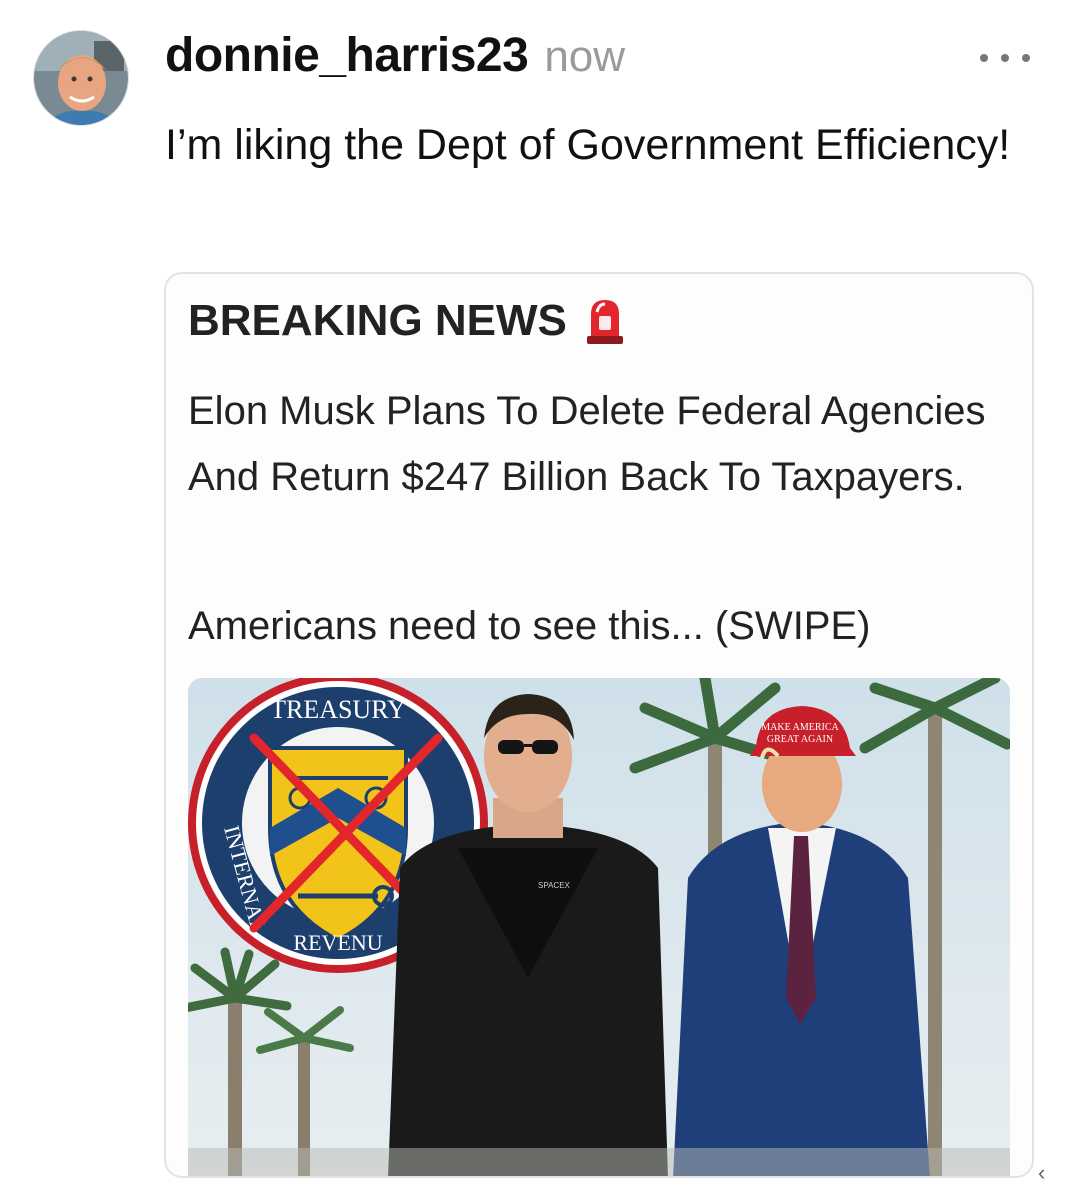 The height and width of the screenshot is (1200, 1068). Describe the element at coordinates (554, 885) in the screenshot. I see `shirt-text: SPACEX` at that location.